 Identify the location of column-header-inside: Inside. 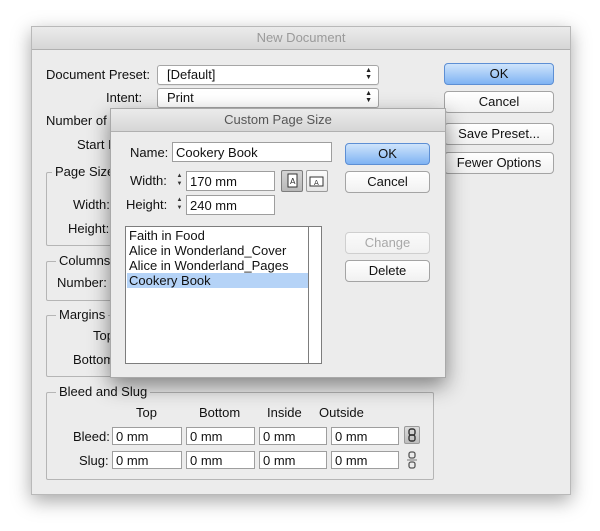
(284, 412).